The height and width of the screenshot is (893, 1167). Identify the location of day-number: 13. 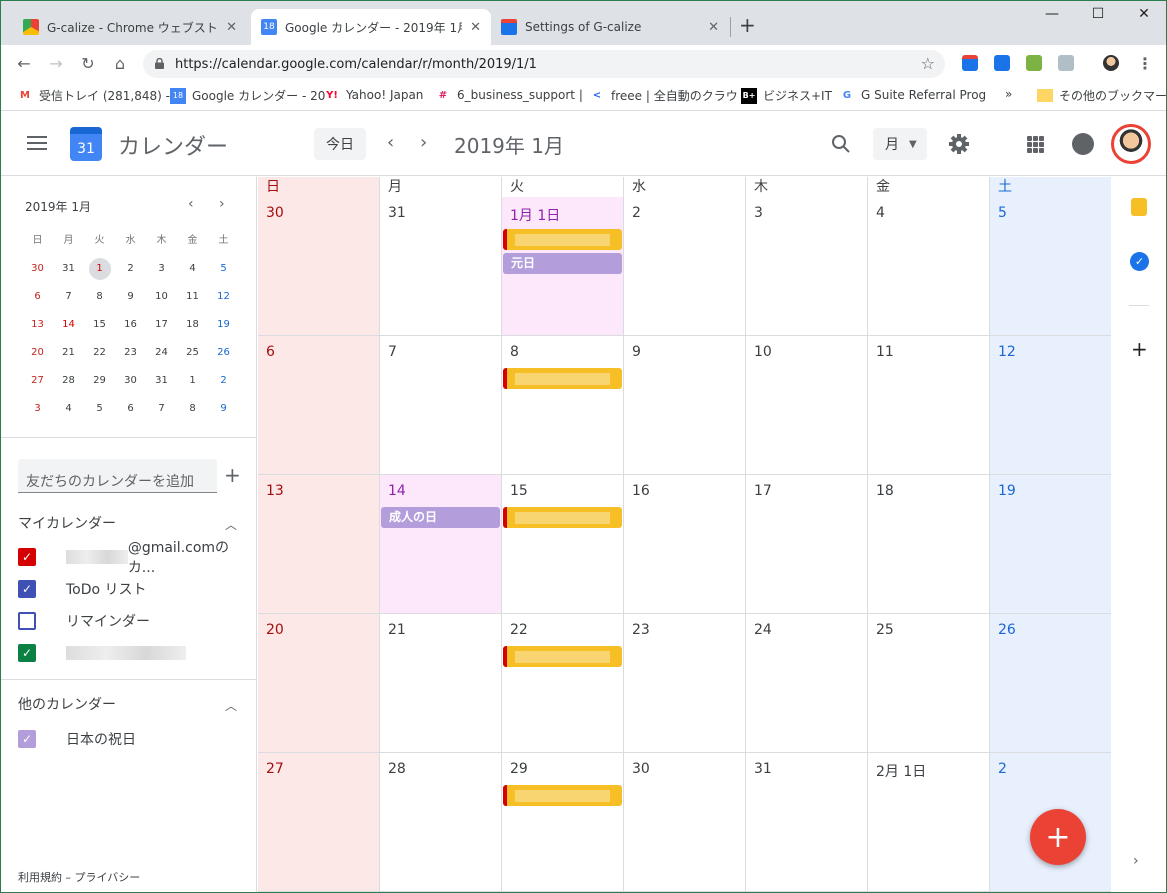
(275, 491).